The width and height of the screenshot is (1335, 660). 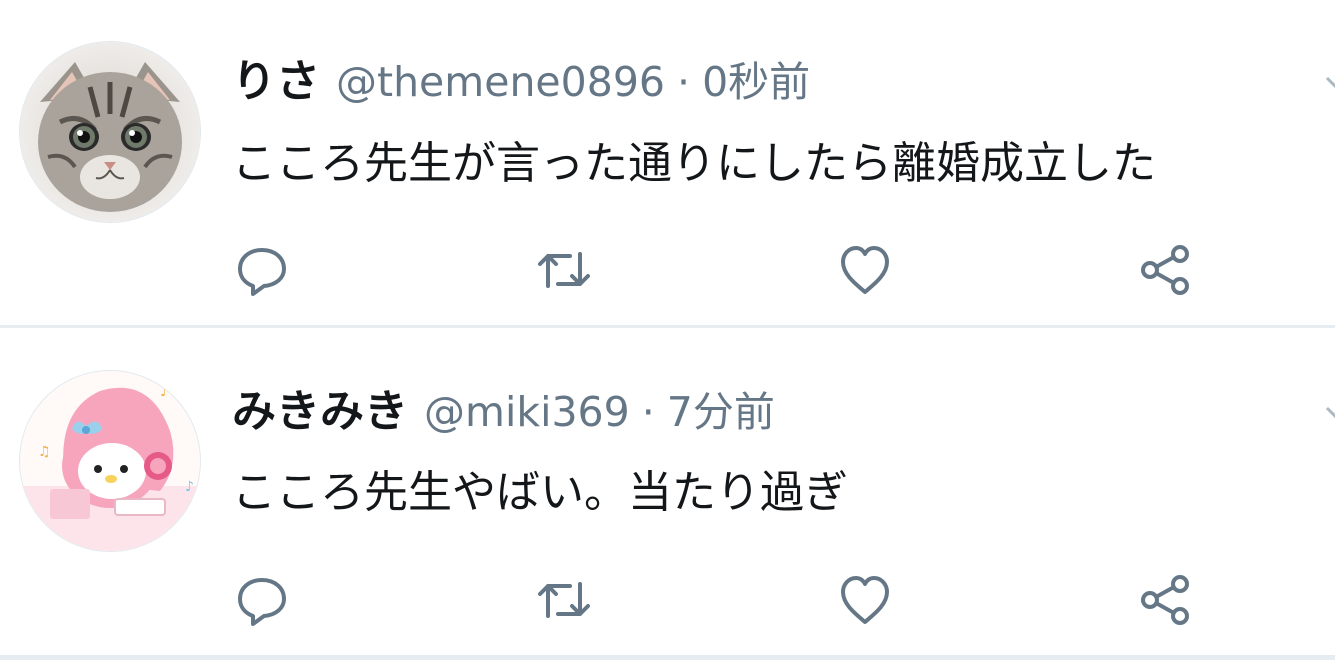 I want to click on my-melody-avatar-image: ♫ ♪ ♪, so click(x=110, y=461).